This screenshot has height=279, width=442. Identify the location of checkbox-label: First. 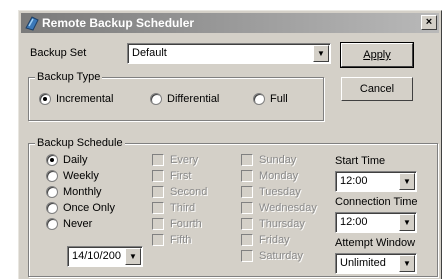
(181, 176).